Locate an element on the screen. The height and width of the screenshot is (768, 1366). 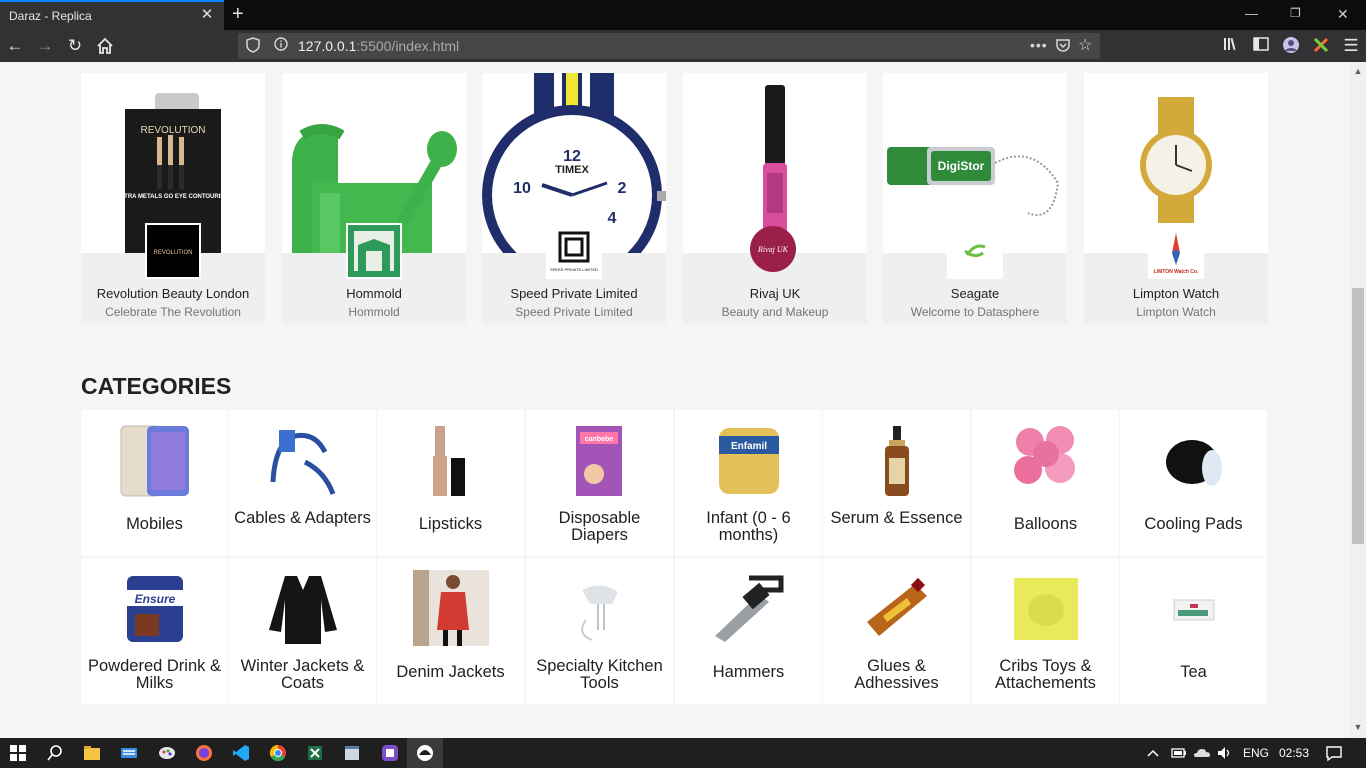
store-card-rivaj: Rivaj UK Rivaj UK Beauty and Makeup is located at coordinates (775, 198).